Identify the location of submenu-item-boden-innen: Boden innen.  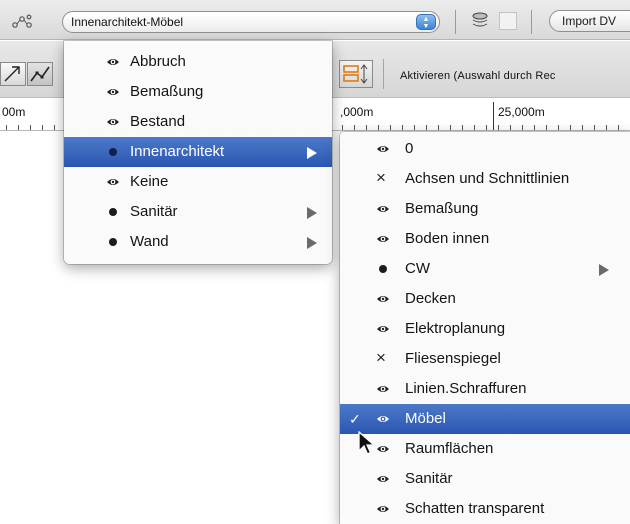
(485, 239).